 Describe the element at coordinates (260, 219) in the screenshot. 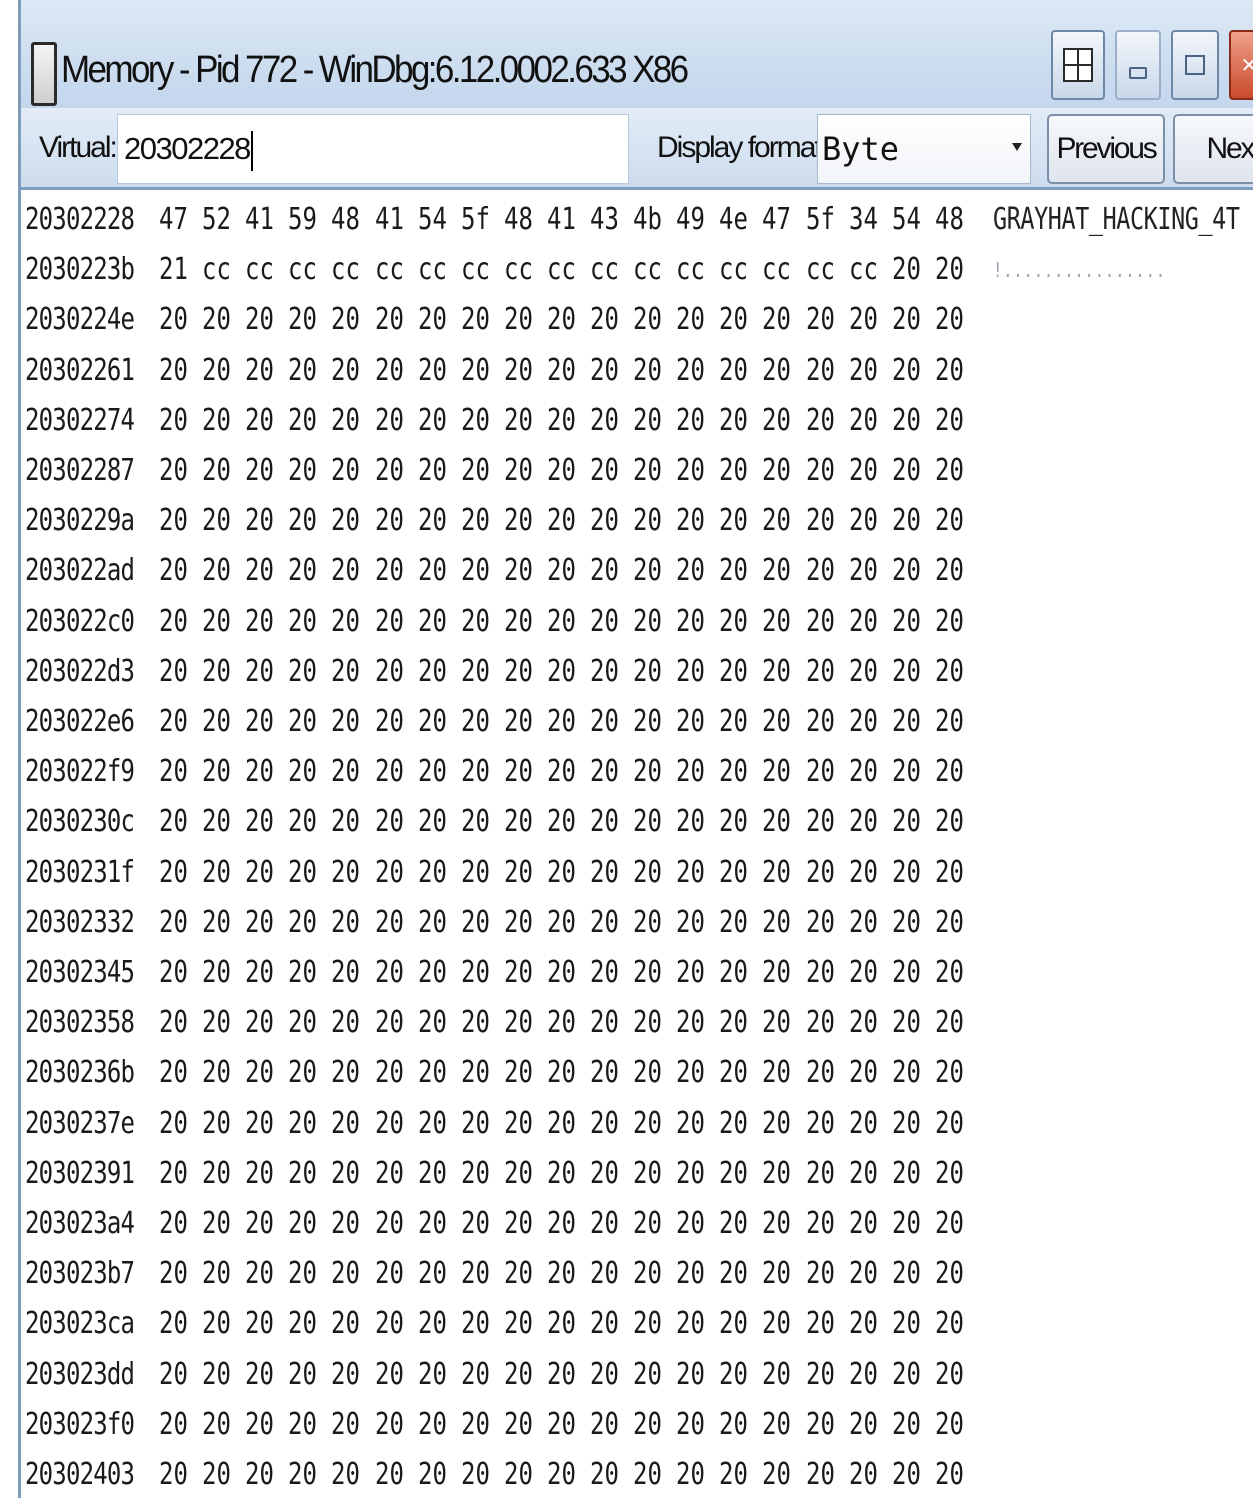

I see `memory-byte: 41` at that location.